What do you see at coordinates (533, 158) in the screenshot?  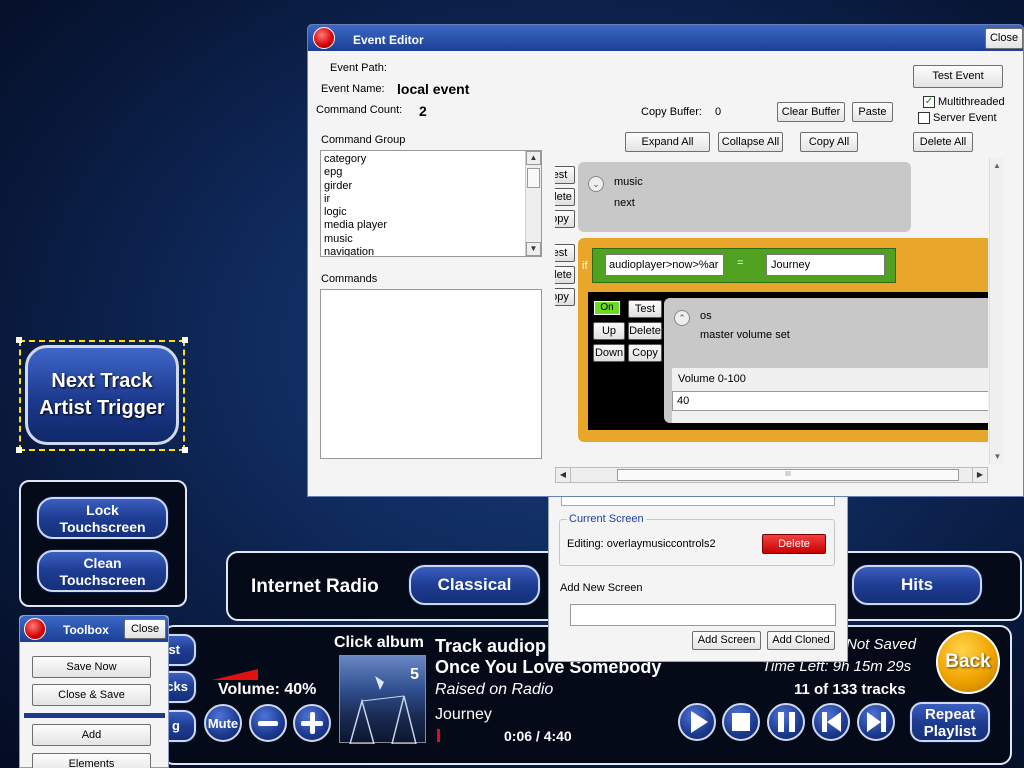 I see `scroll-up-icon: ▲` at bounding box center [533, 158].